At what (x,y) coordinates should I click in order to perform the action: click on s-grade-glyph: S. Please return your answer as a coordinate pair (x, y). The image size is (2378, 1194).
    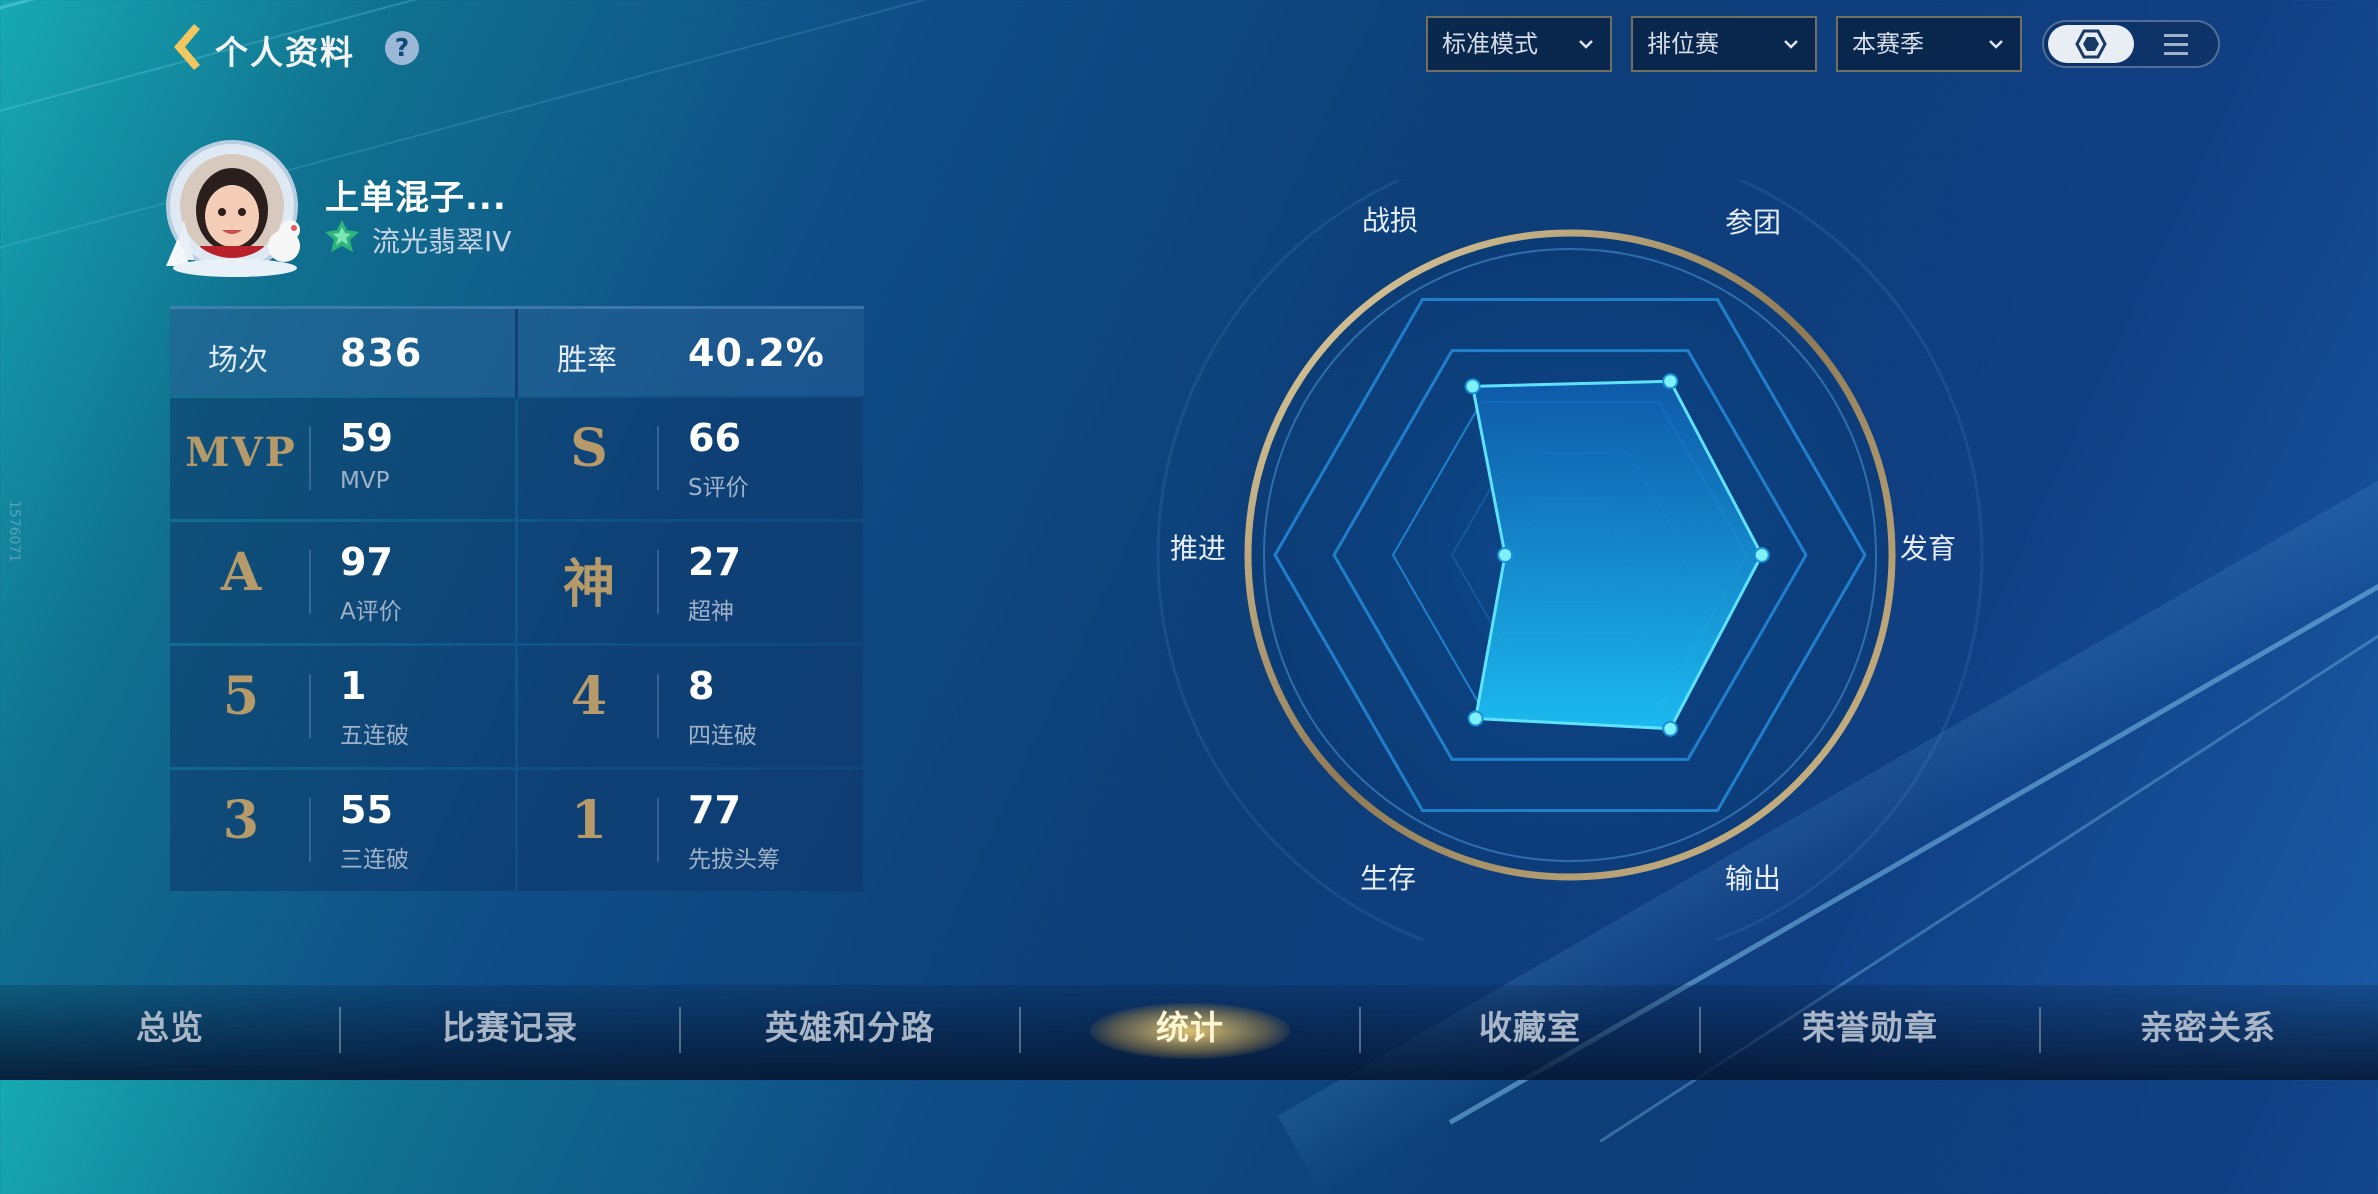
    Looking at the image, I should click on (589, 448).